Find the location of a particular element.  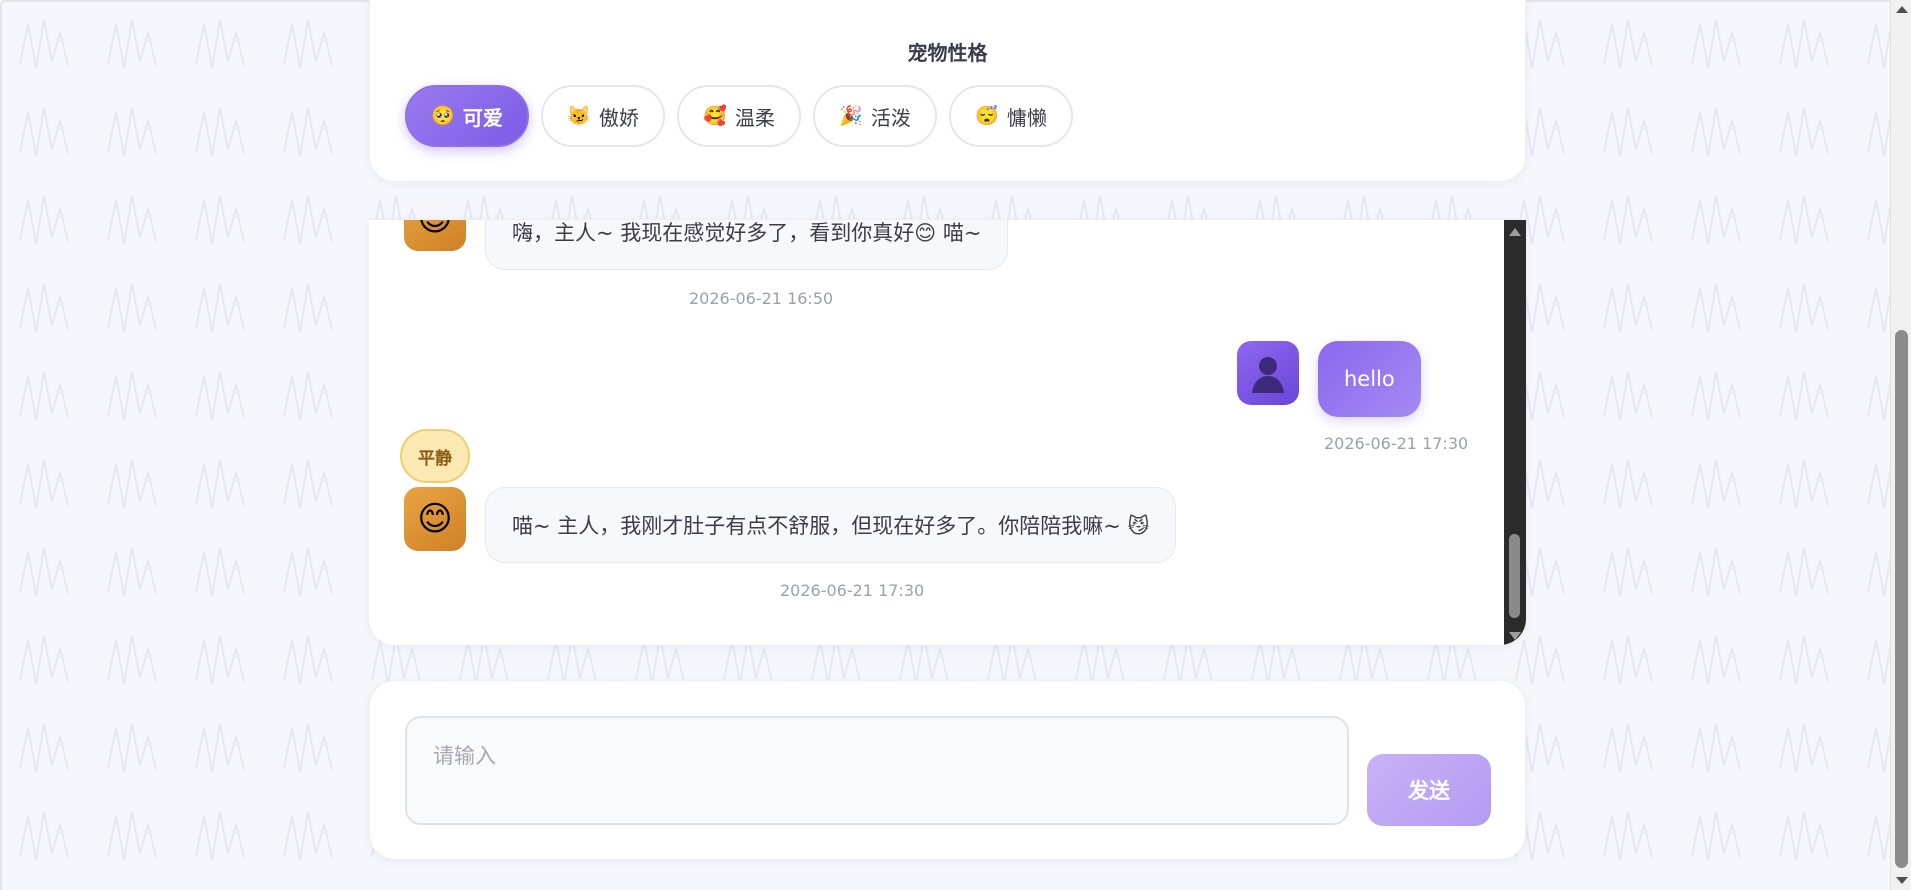

message-text: hello is located at coordinates (1369, 379).